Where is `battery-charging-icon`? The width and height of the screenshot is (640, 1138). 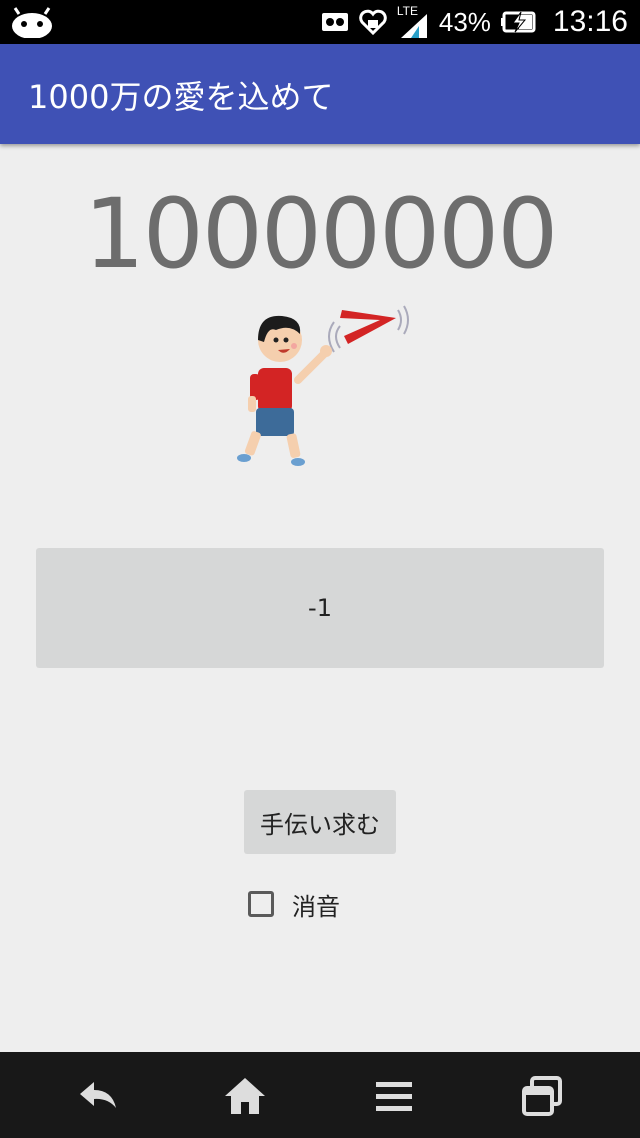
battery-charging-icon is located at coordinates (518, 22).